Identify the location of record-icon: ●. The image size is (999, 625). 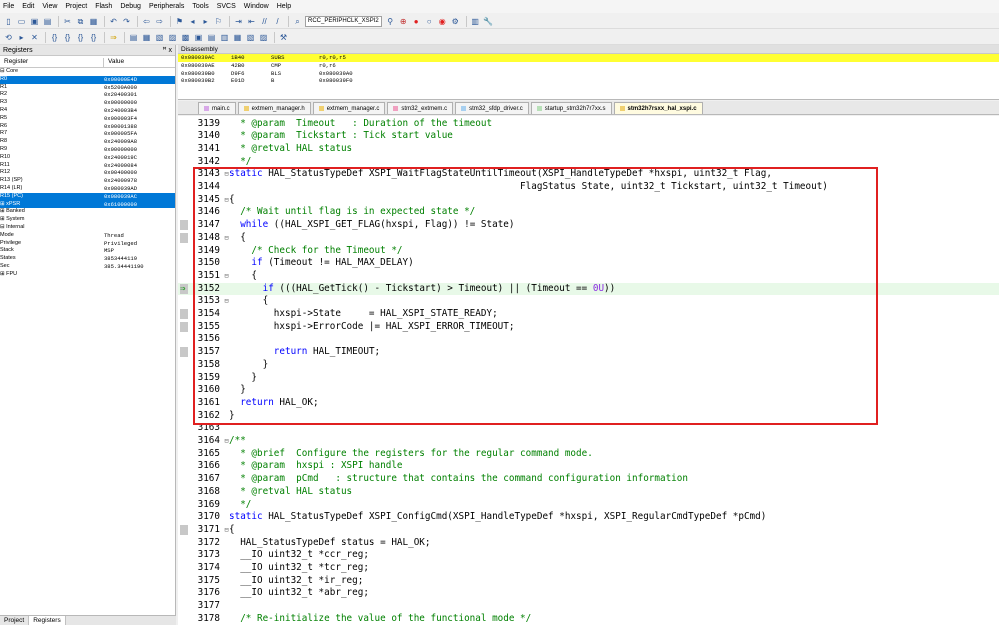
(416, 21).